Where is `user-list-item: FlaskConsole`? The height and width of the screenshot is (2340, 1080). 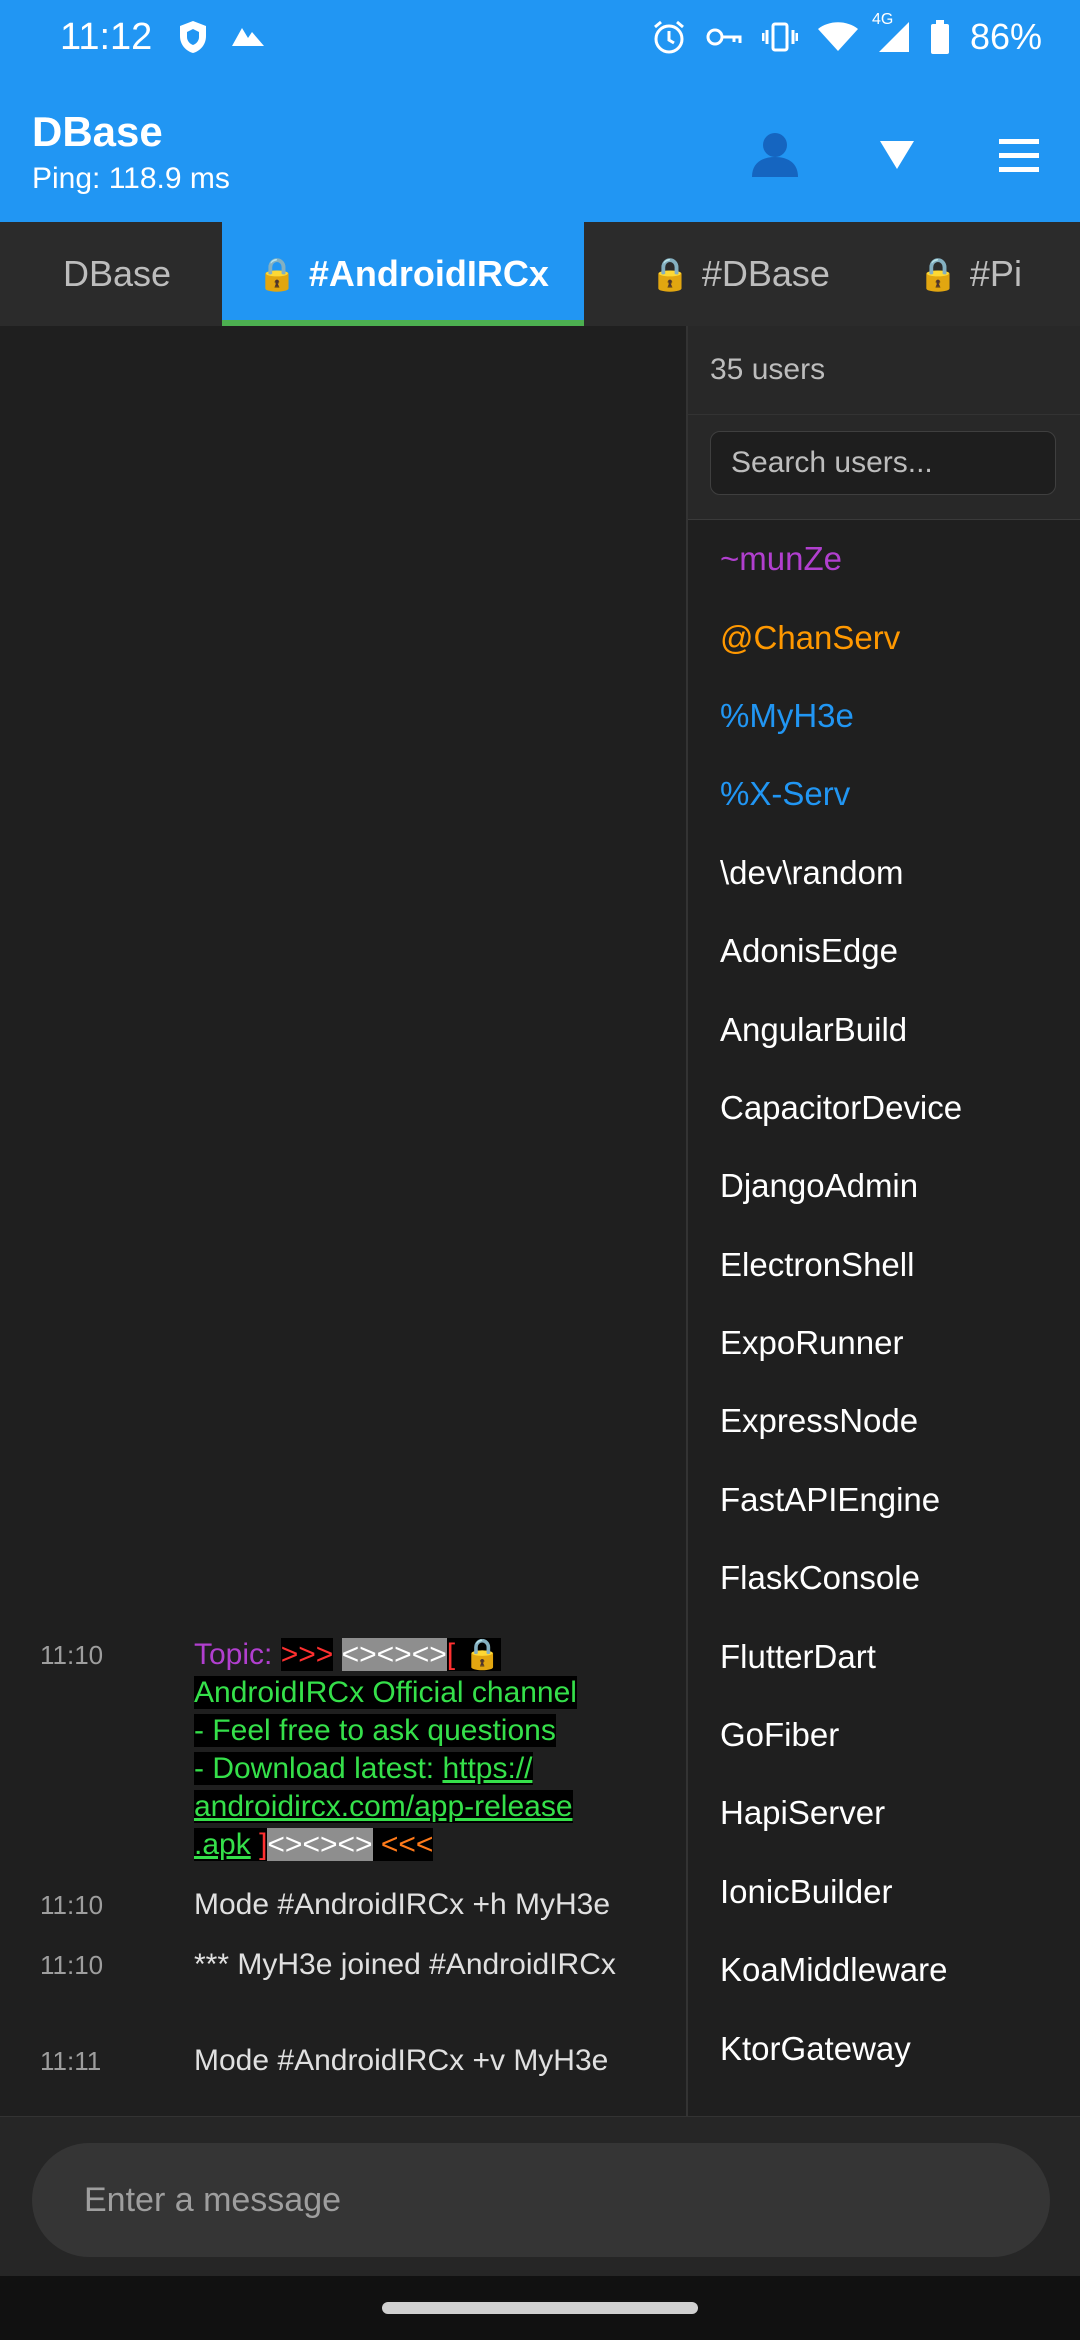
user-list-item: FlaskConsole is located at coordinates (884, 1578).